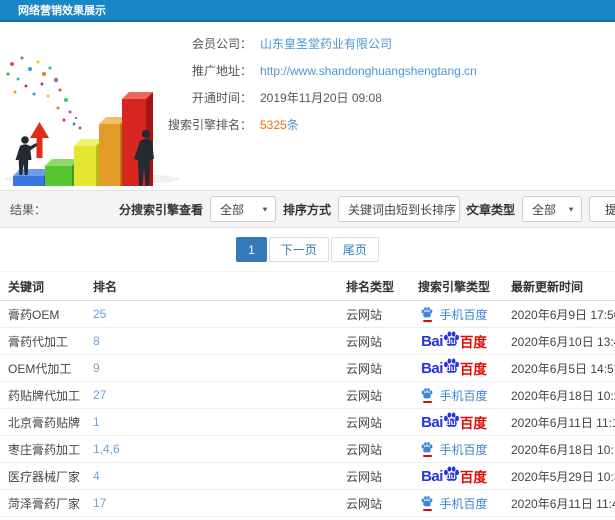 The image size is (615, 520). Describe the element at coordinates (219, 314) in the screenshot. I see `rank-link: 25` at that location.